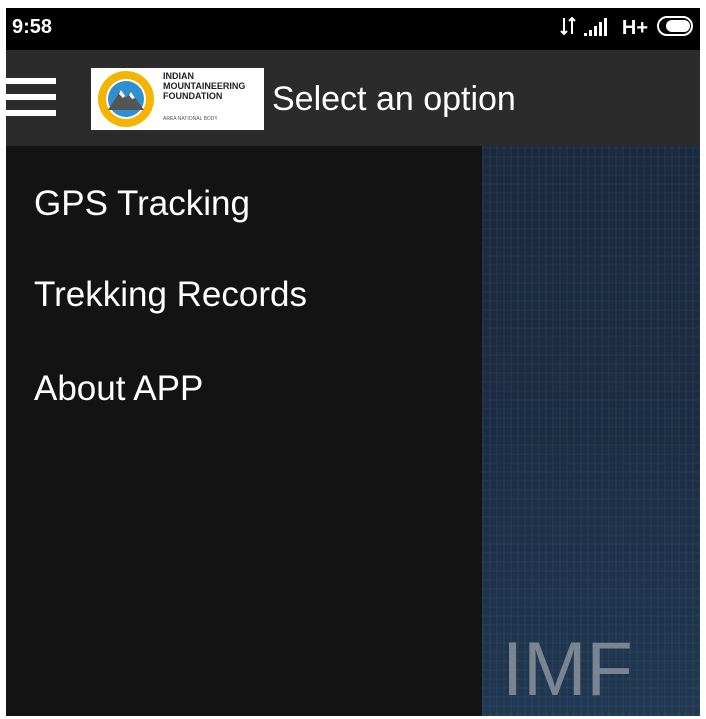 The height and width of the screenshot is (719, 706). I want to click on logo-line-2: MOUNTAINEERING, so click(204, 86).